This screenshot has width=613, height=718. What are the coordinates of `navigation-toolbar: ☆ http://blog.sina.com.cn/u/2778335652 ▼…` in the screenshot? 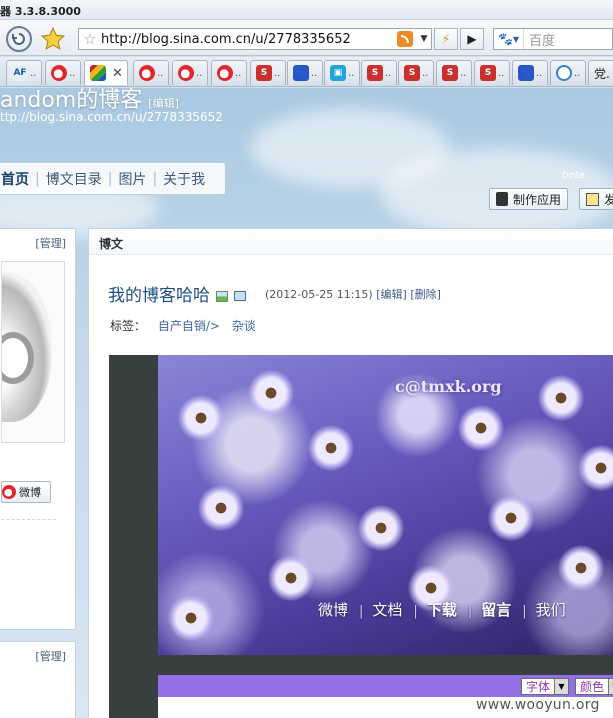 It's located at (306, 38).